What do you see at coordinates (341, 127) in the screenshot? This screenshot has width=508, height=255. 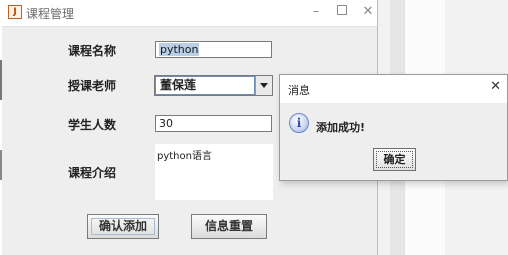 I see `dialog-message: 添加成功!` at bounding box center [341, 127].